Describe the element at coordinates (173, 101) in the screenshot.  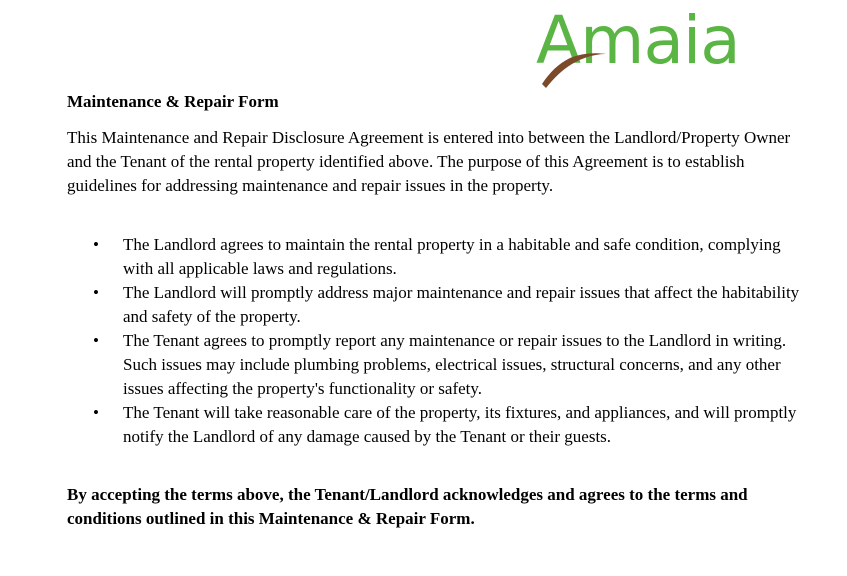
I see `form-title: Maintenance & Repair Form` at that location.